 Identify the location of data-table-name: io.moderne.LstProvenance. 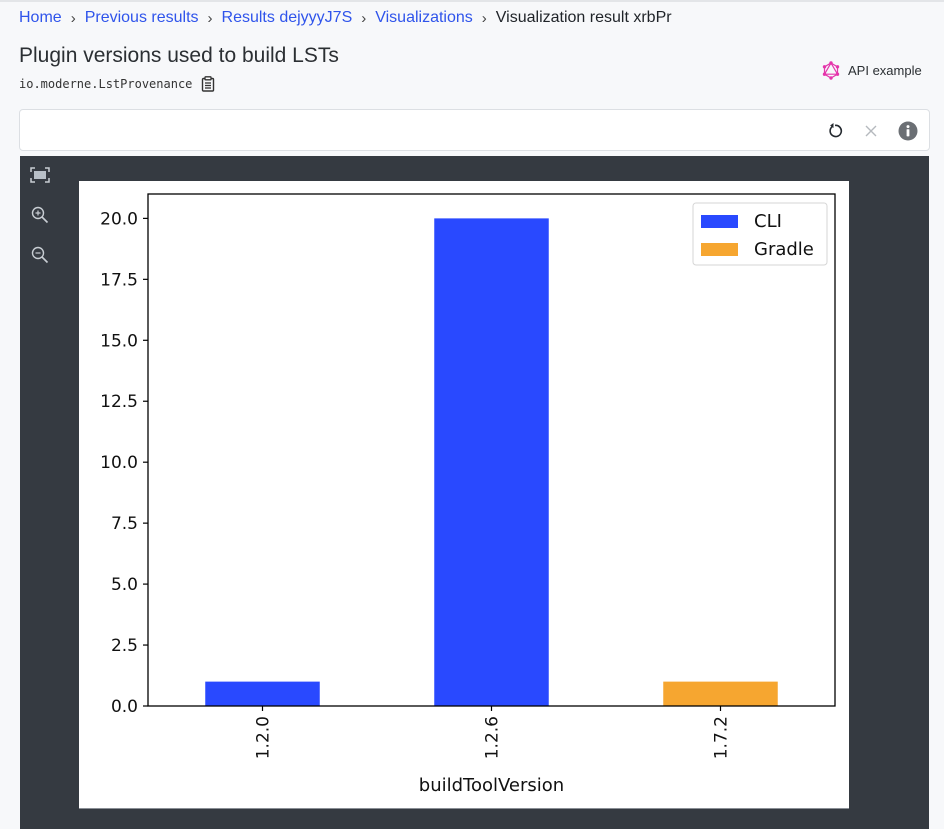
(106, 84).